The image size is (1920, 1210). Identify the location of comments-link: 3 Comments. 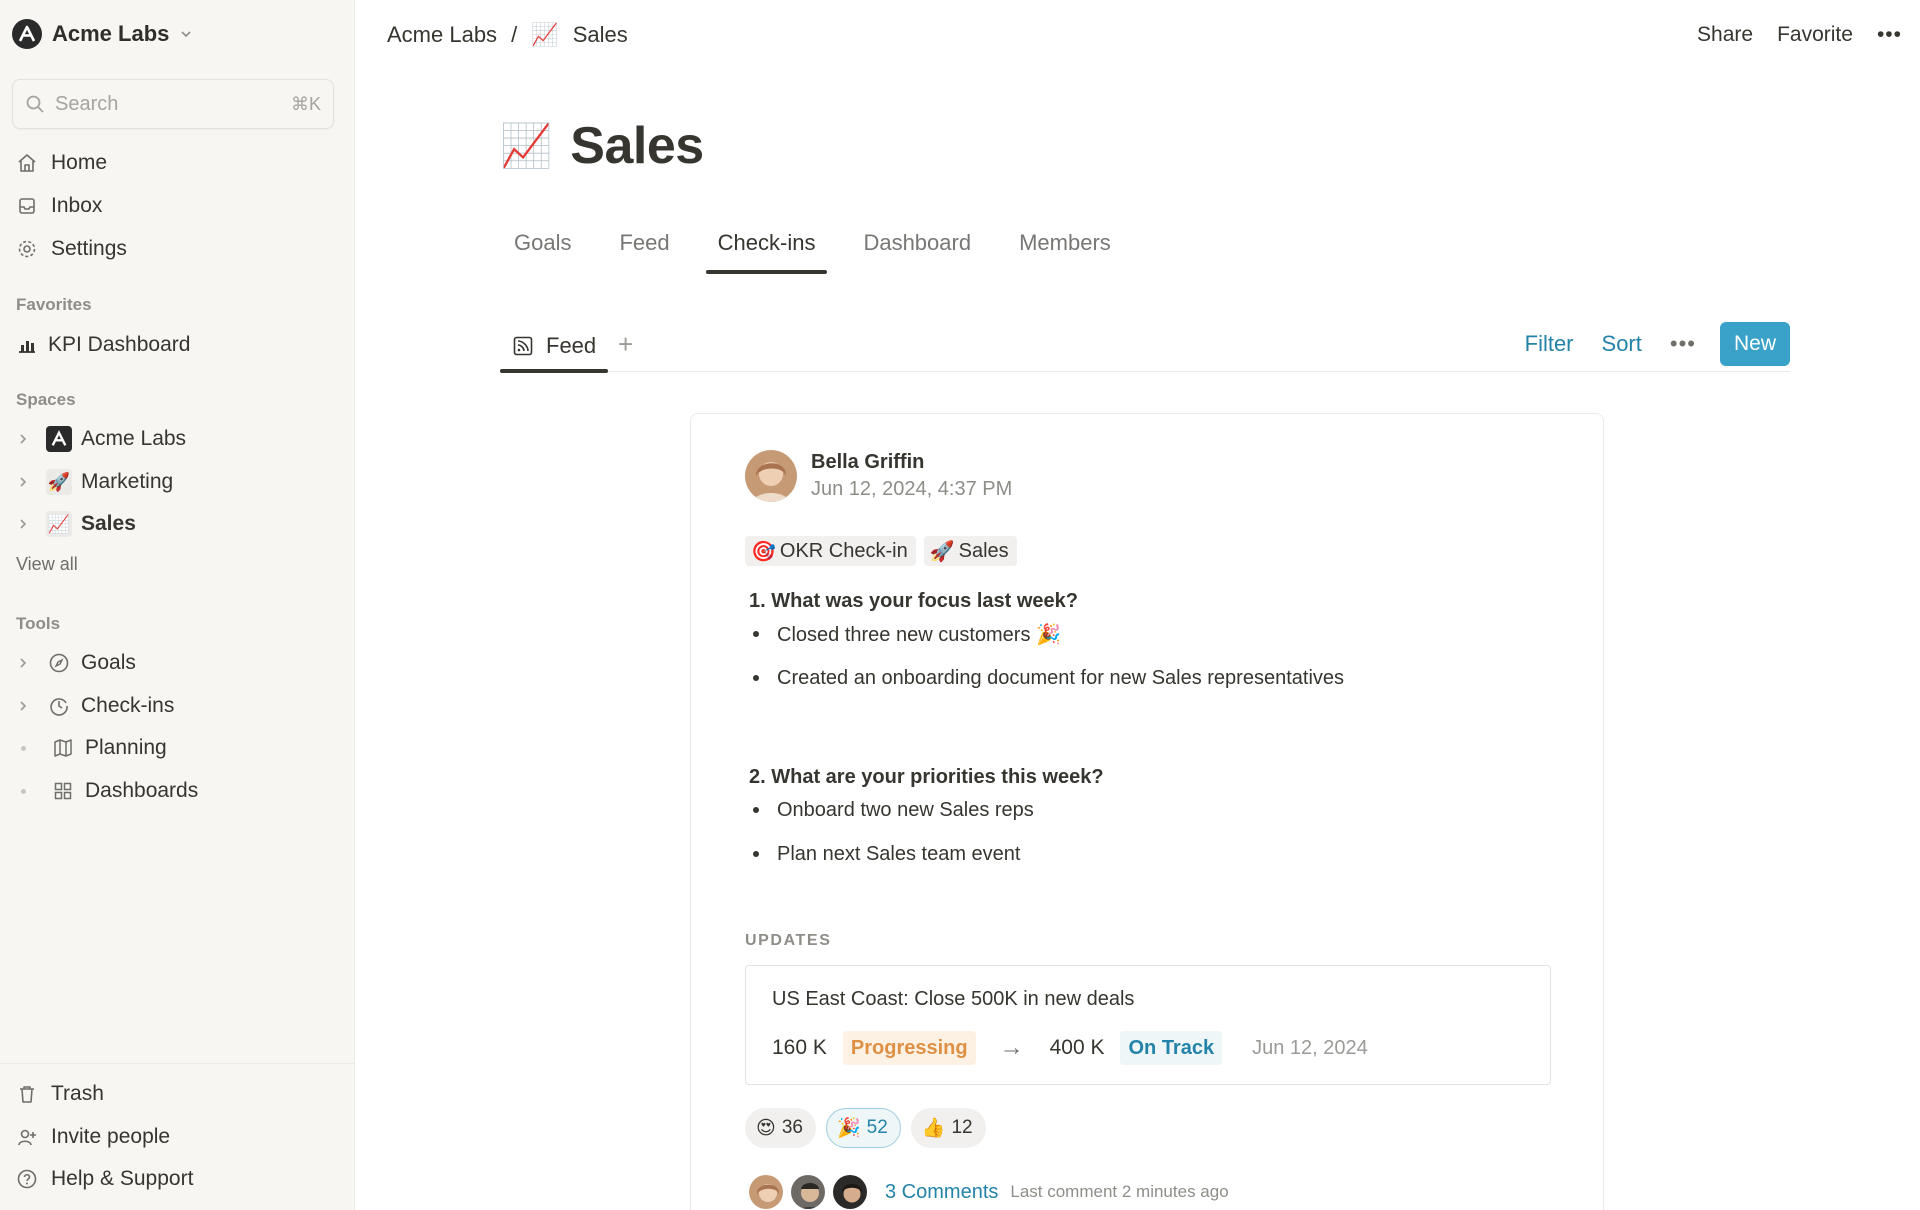
(941, 1192).